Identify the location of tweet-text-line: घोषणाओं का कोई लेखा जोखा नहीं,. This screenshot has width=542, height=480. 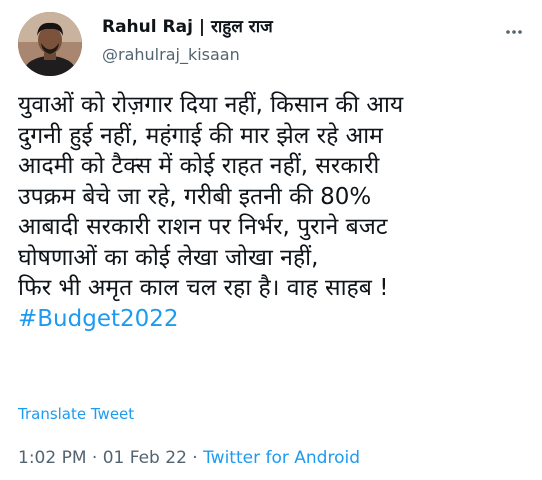
(168, 257).